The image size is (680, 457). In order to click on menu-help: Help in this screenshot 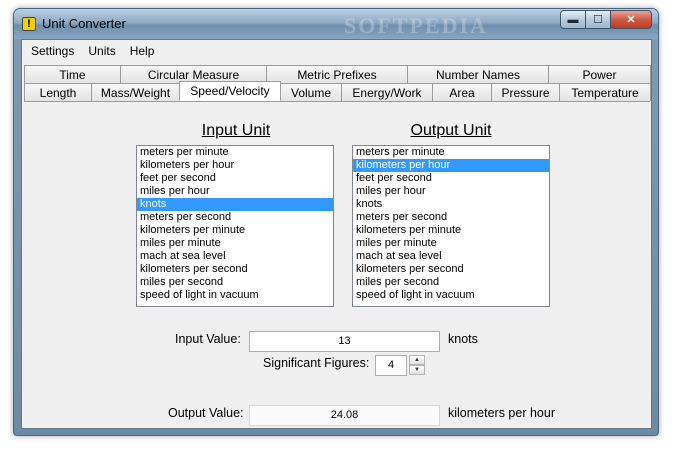, I will do `click(142, 51)`.